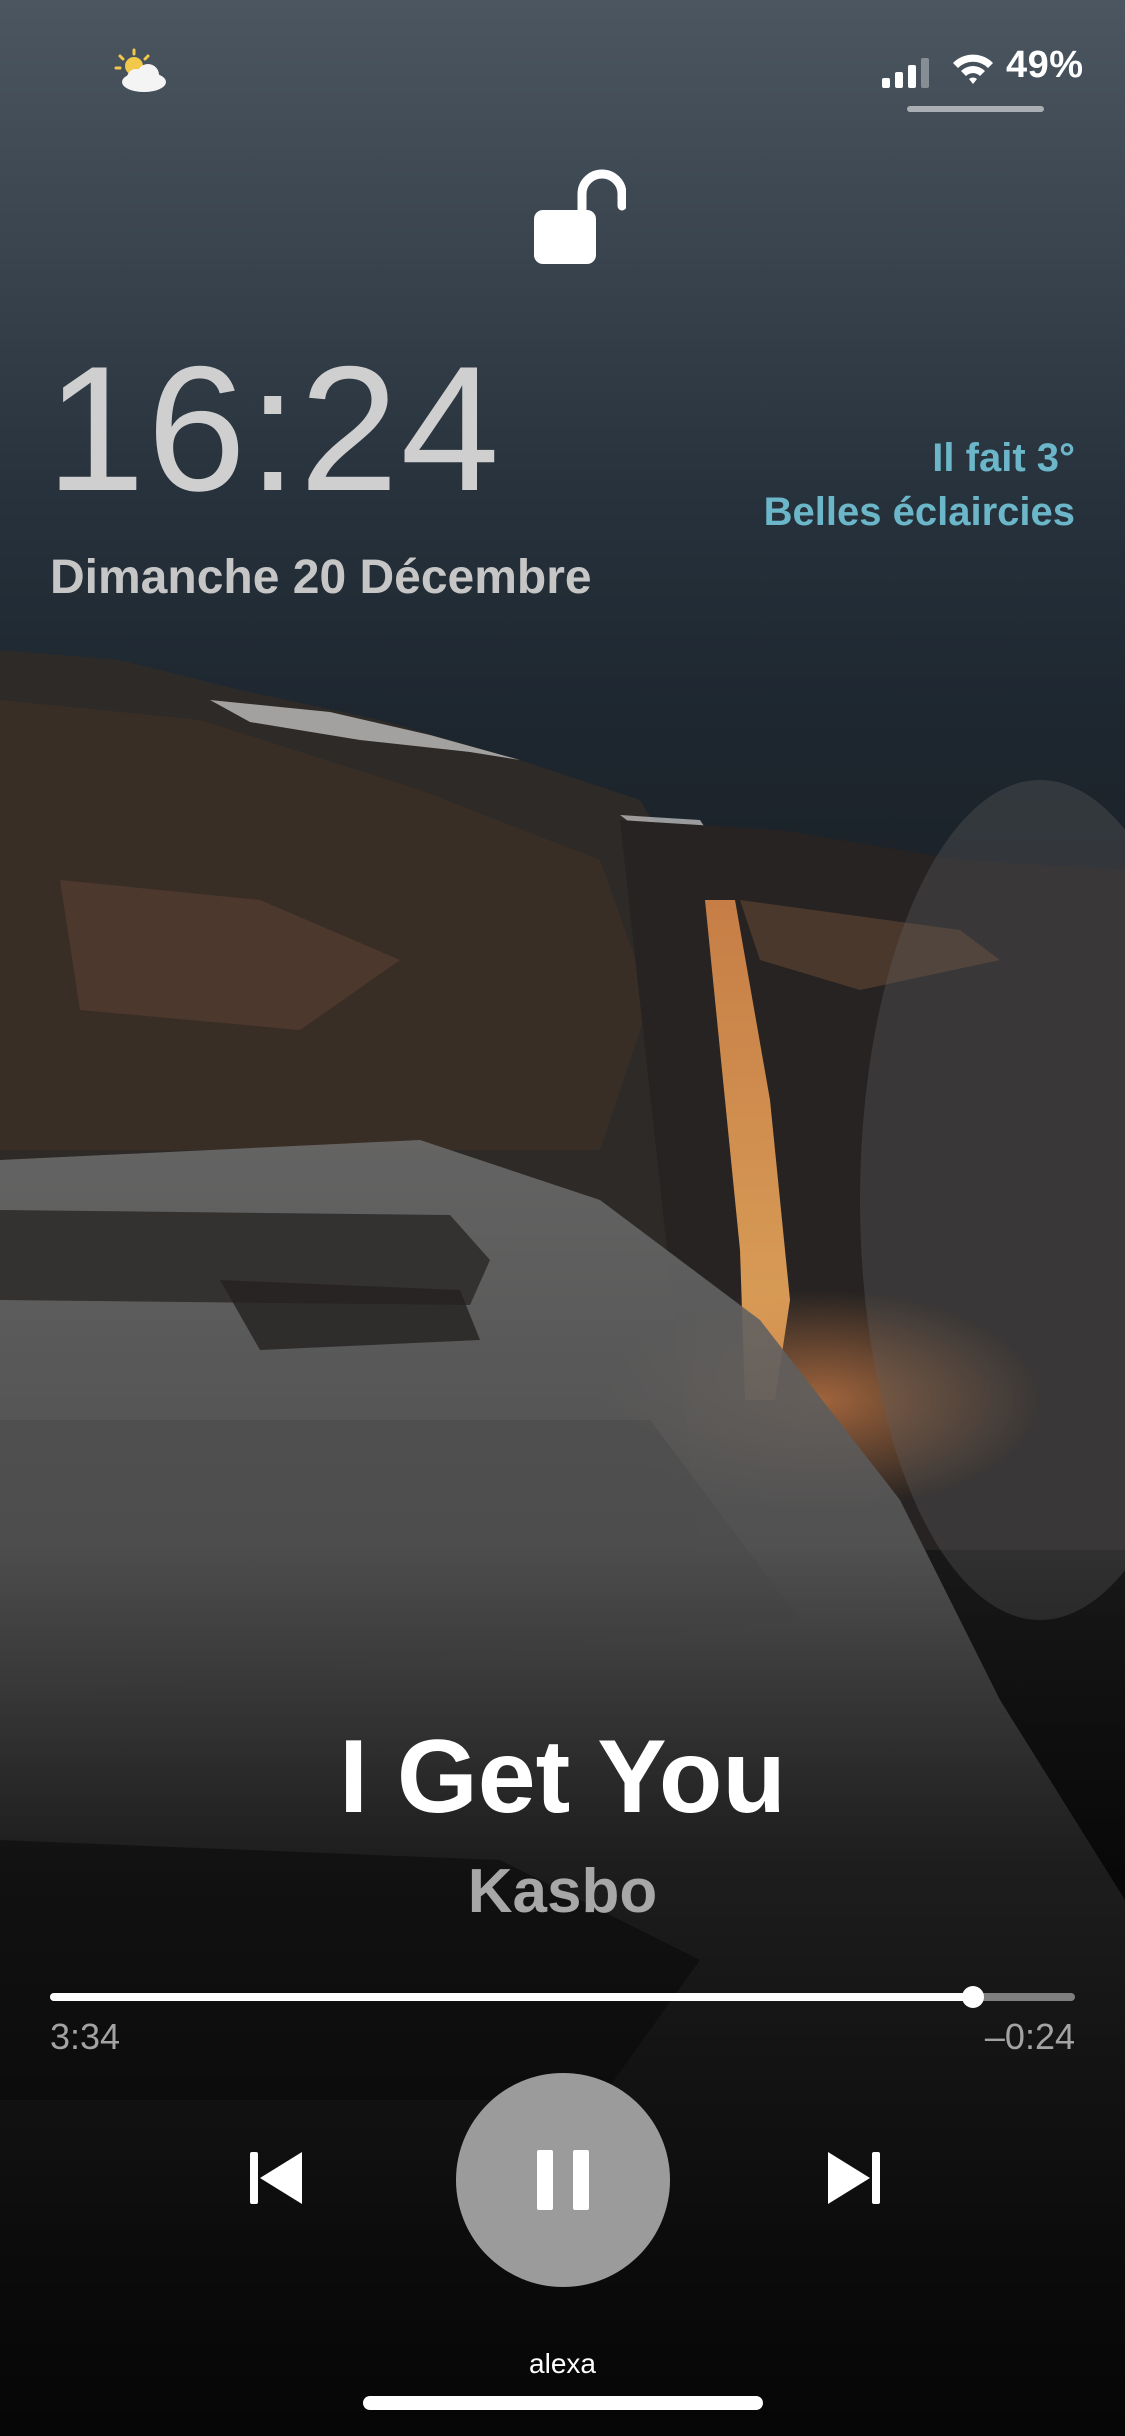  I want to click on elapsed-time: 3:34, so click(85, 2036).